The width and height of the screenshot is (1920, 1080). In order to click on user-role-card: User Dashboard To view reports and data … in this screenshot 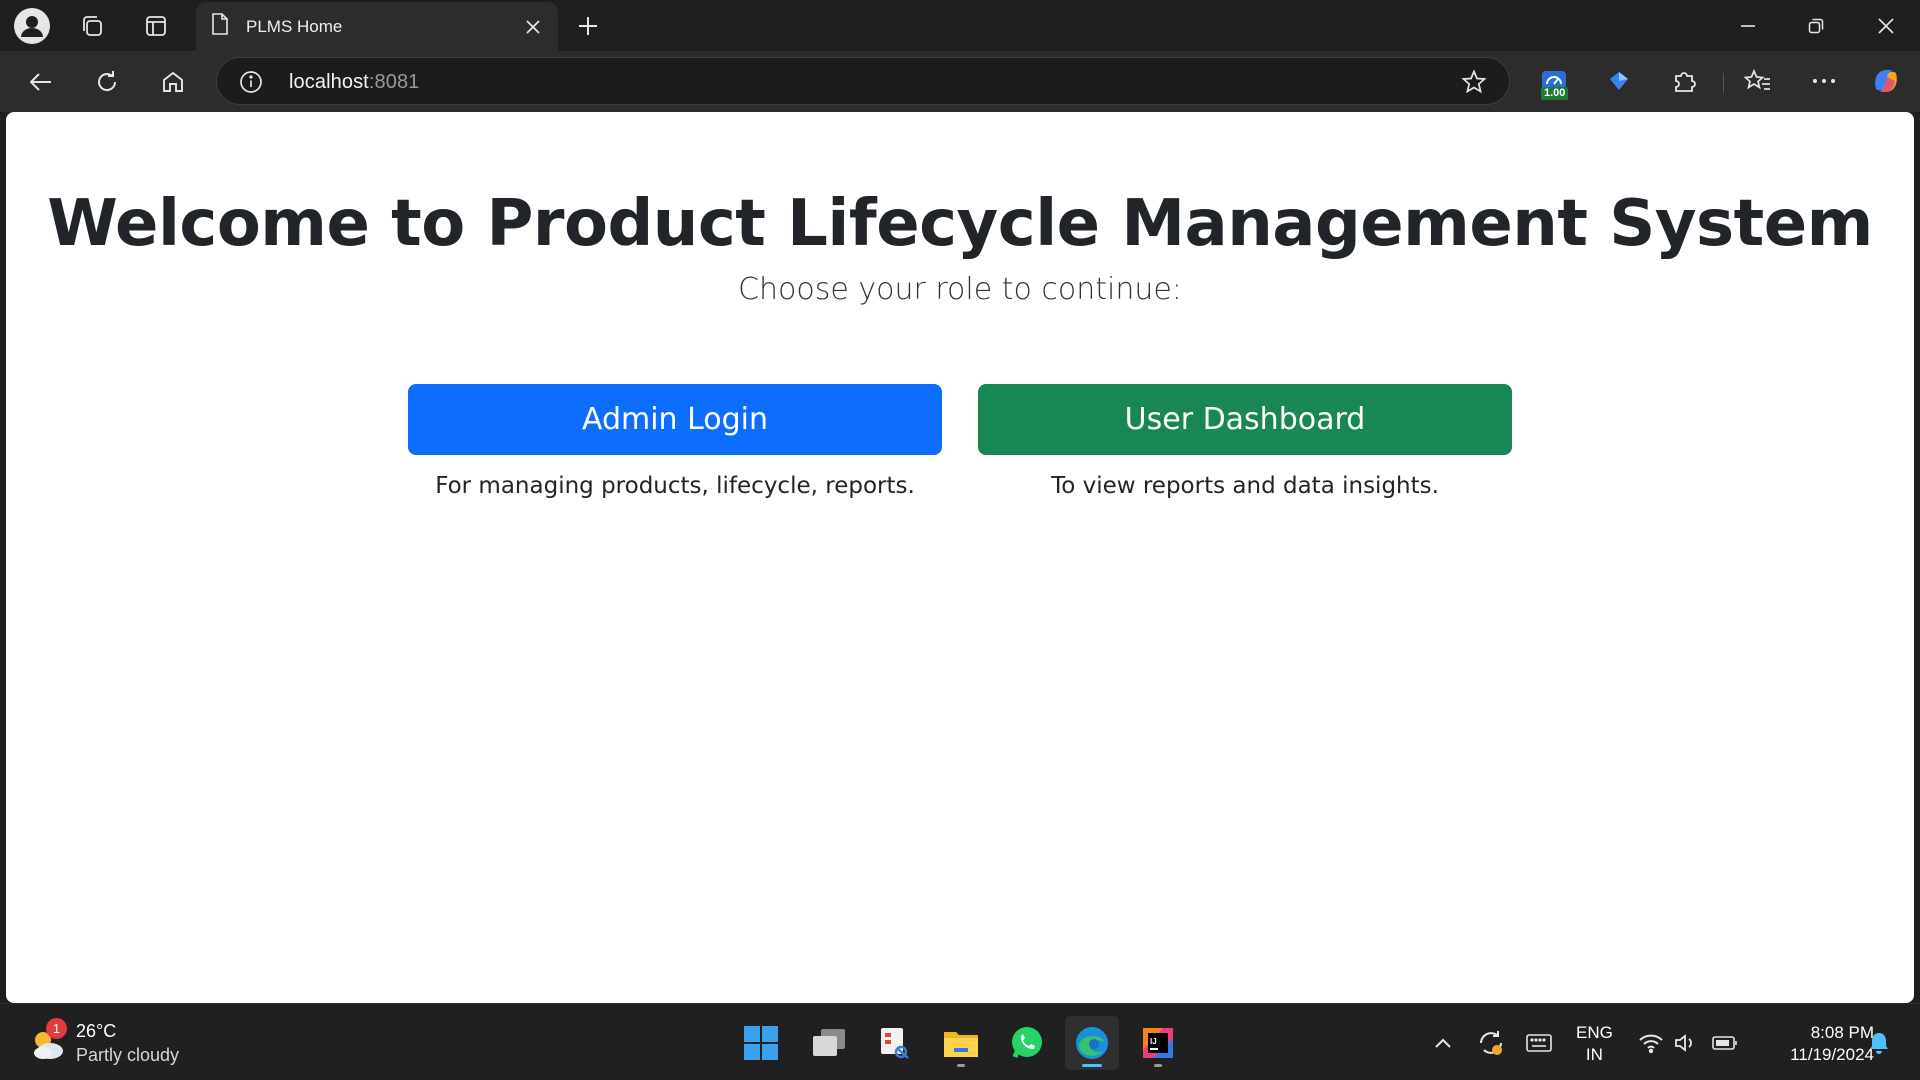, I will do `click(1245, 441)`.